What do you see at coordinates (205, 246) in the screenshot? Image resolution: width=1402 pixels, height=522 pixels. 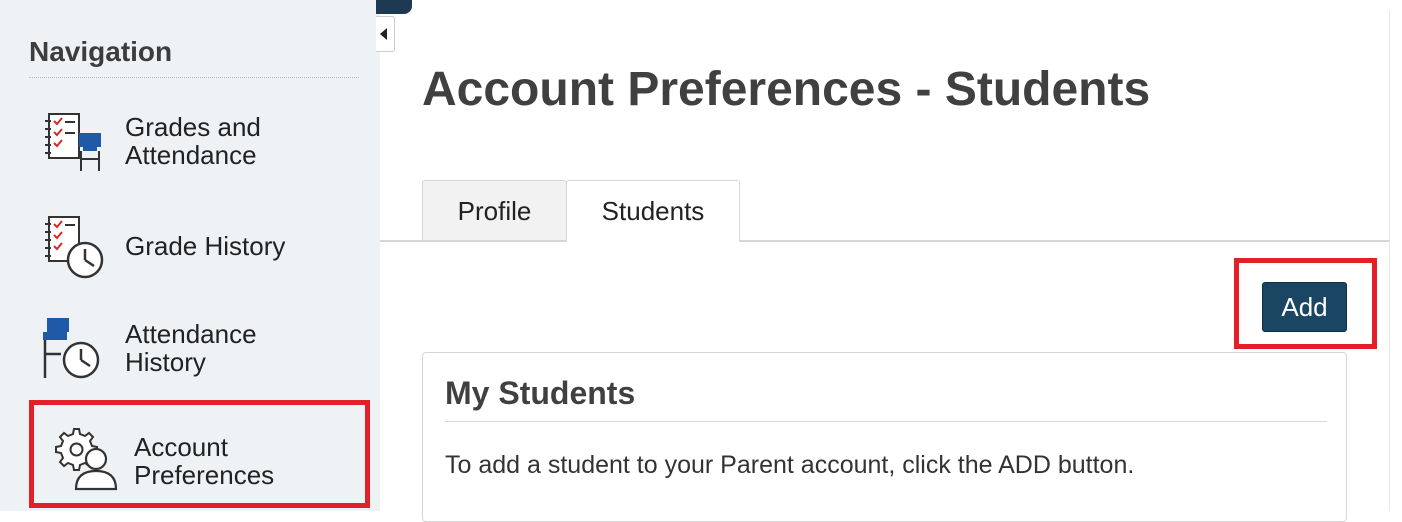 I see `sidebar-item-label: Grade History` at bounding box center [205, 246].